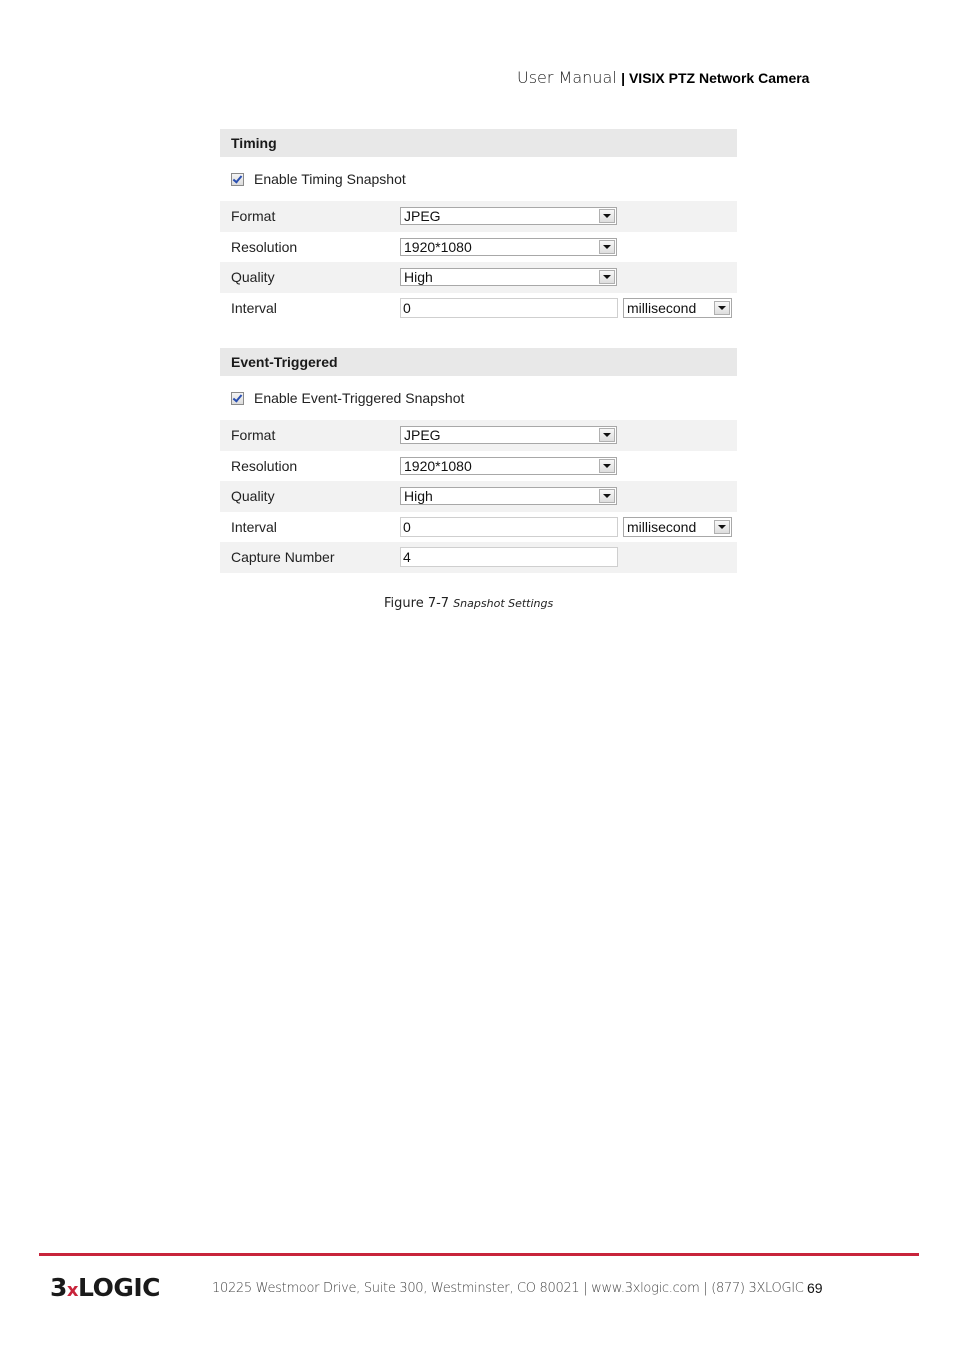 The image size is (954, 1351). I want to click on event-capture-number-row: Capture Number 4, so click(478, 557).